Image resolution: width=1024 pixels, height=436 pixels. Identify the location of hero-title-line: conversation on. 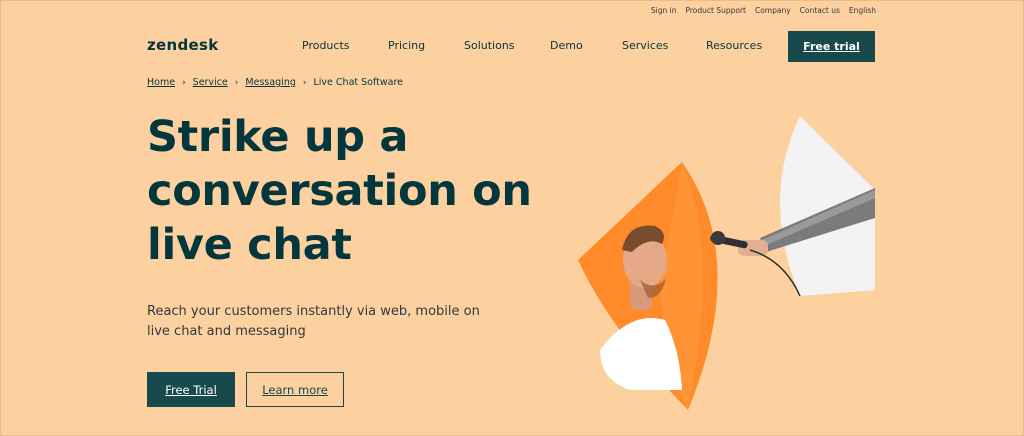
(339, 191).